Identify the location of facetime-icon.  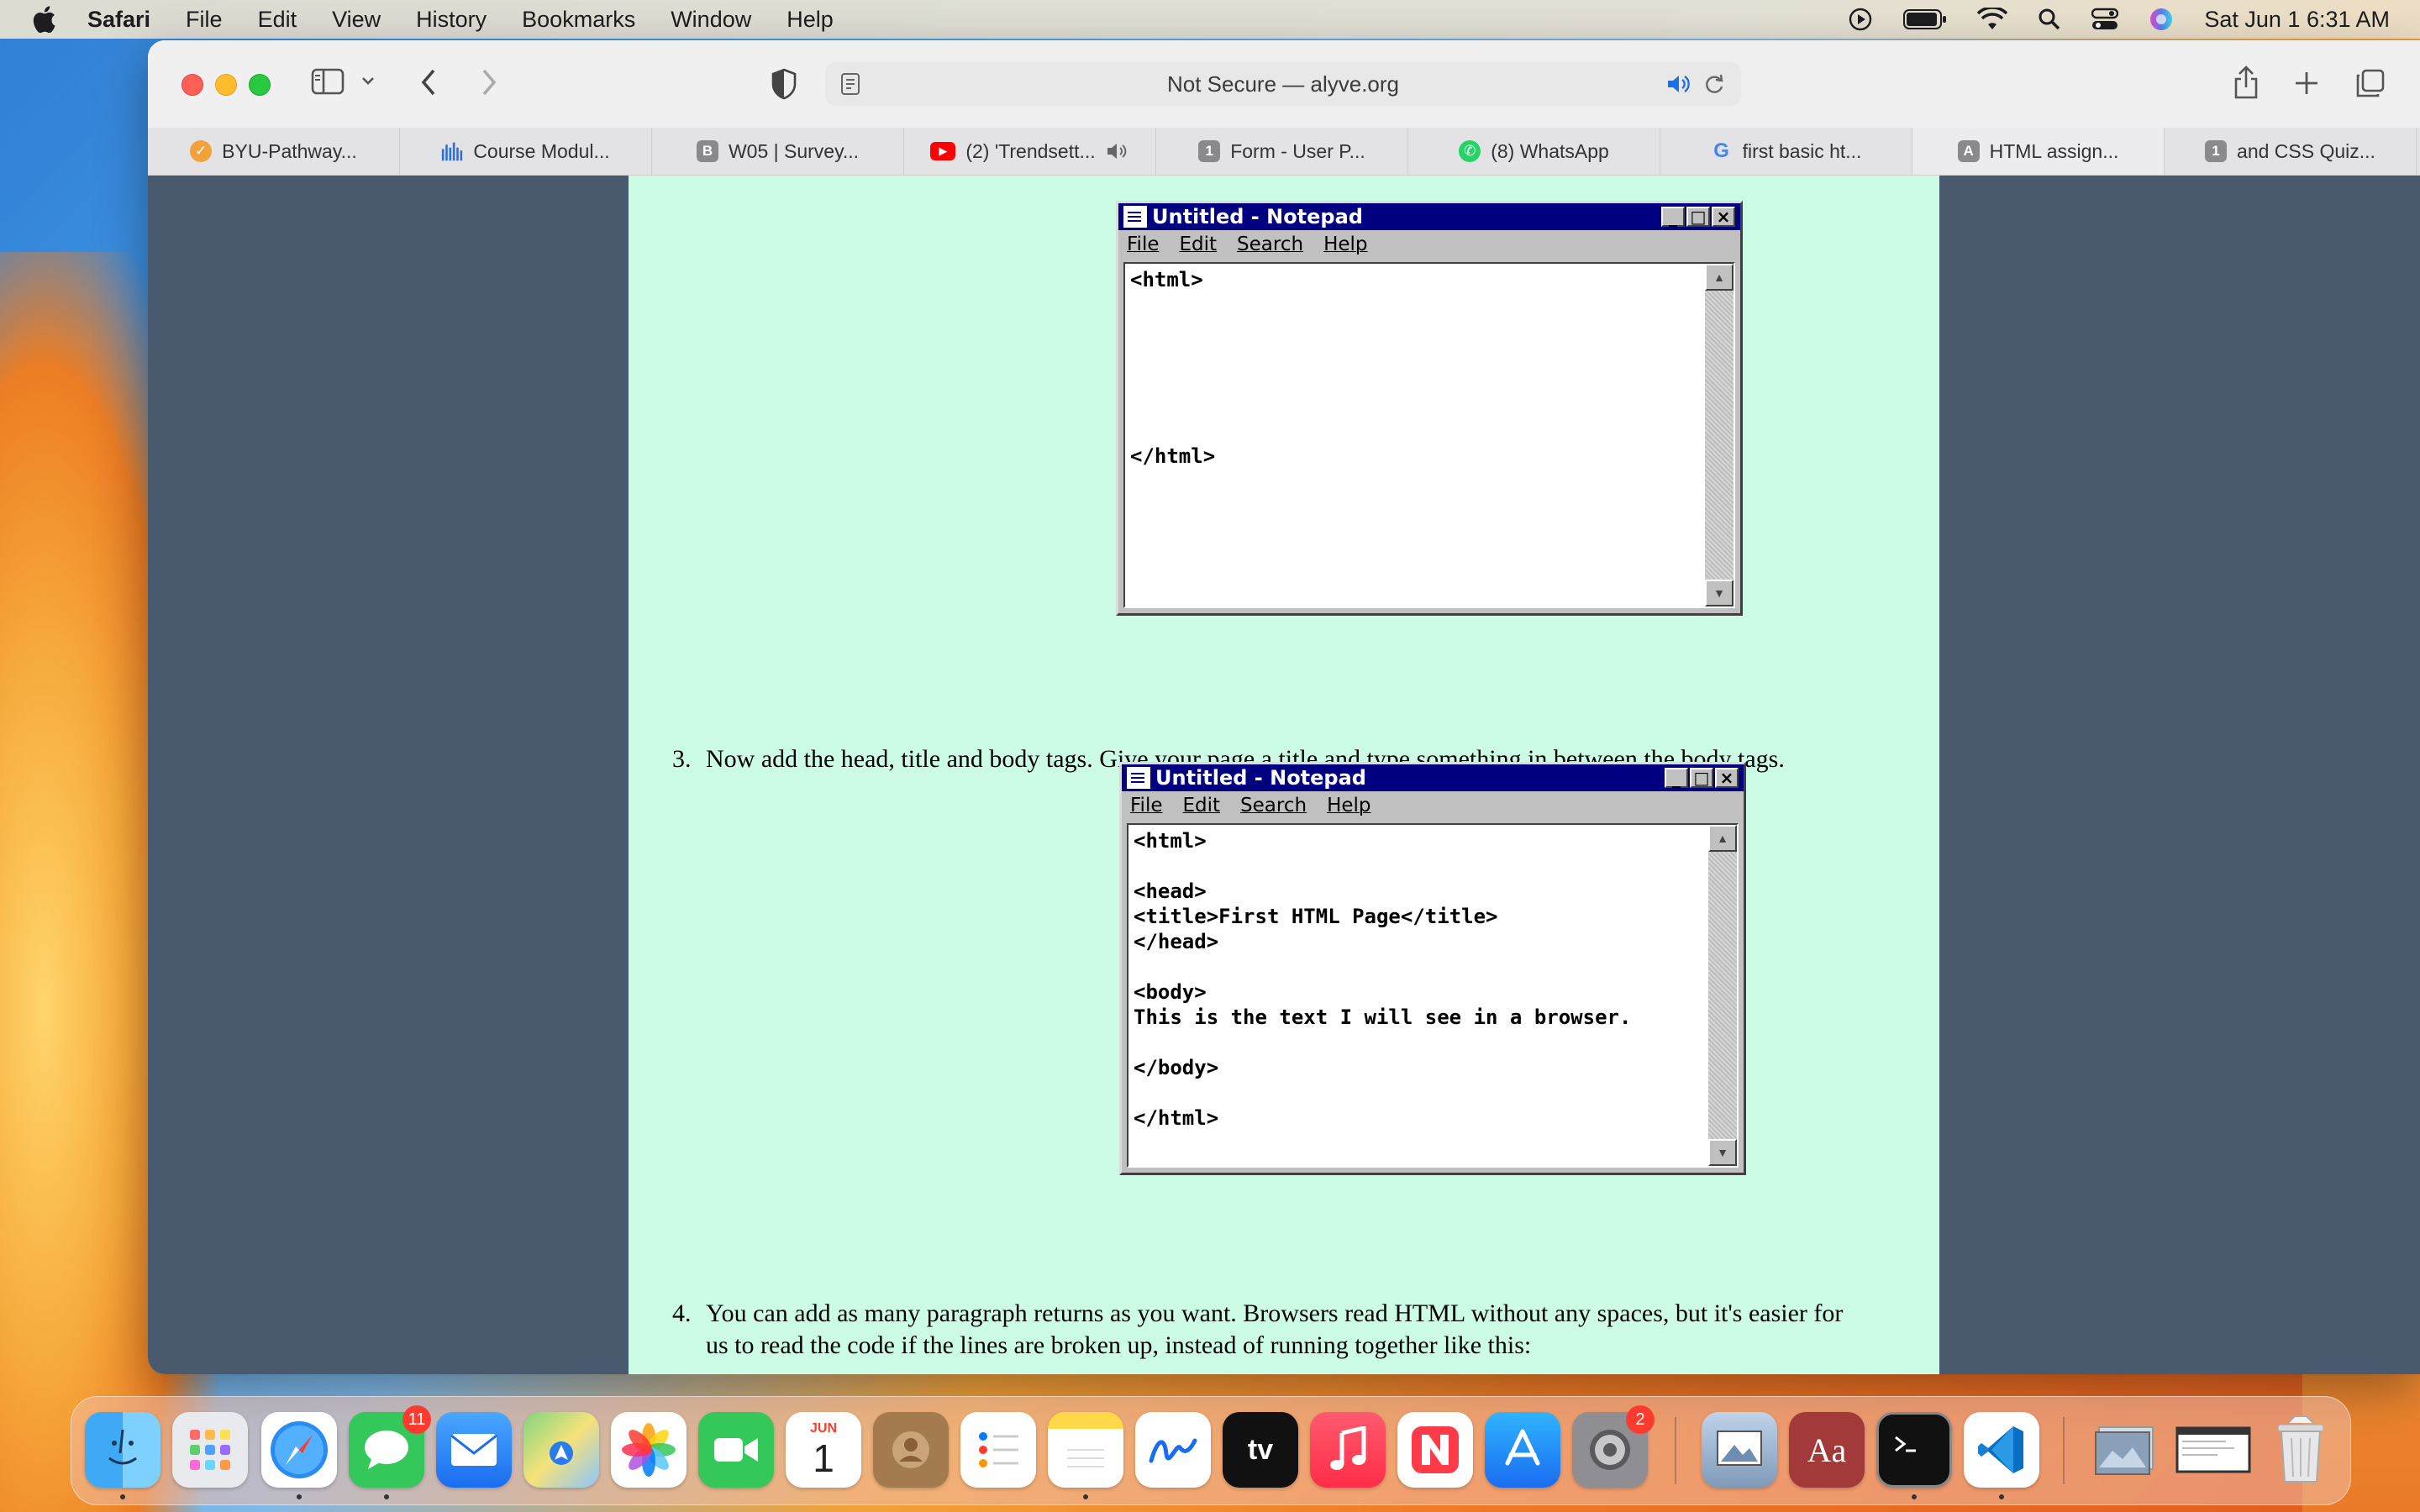
(736, 1450).